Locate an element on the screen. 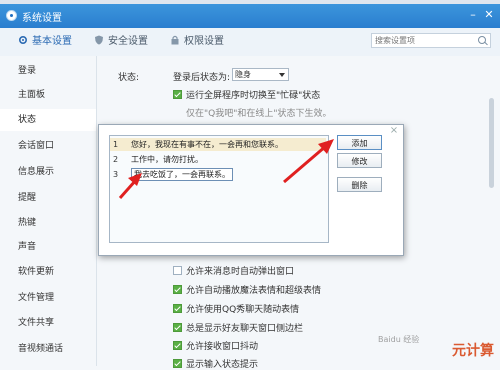  watermark-logo: 元计算 is located at coordinates (473, 351).